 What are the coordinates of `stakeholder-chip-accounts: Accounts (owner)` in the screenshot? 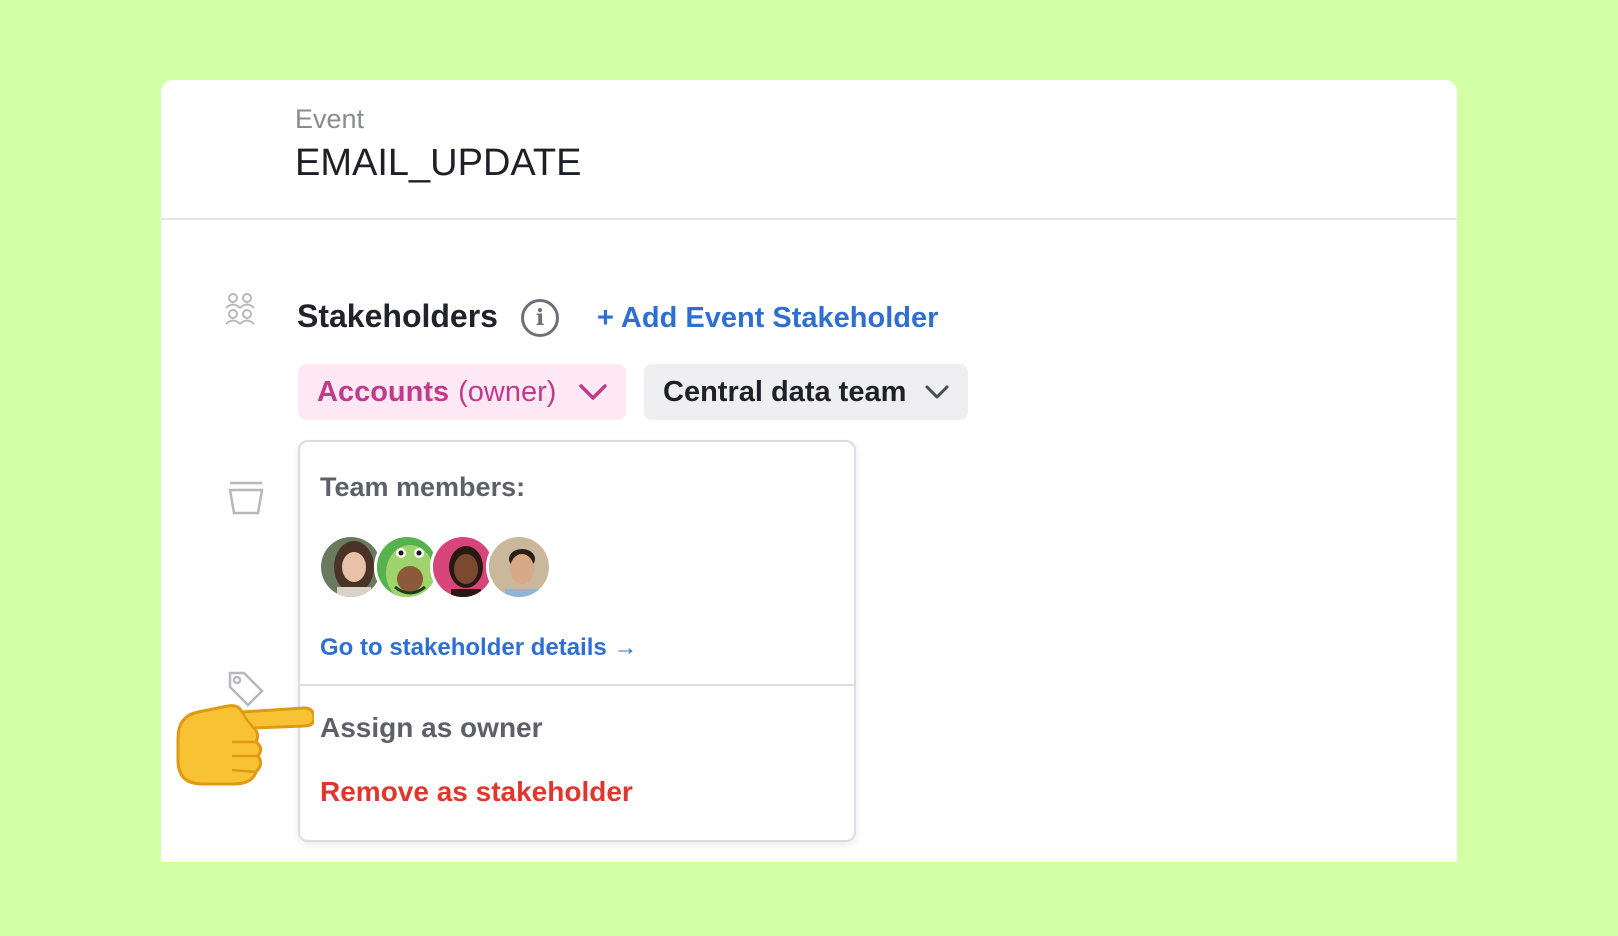 It's located at (462, 392).